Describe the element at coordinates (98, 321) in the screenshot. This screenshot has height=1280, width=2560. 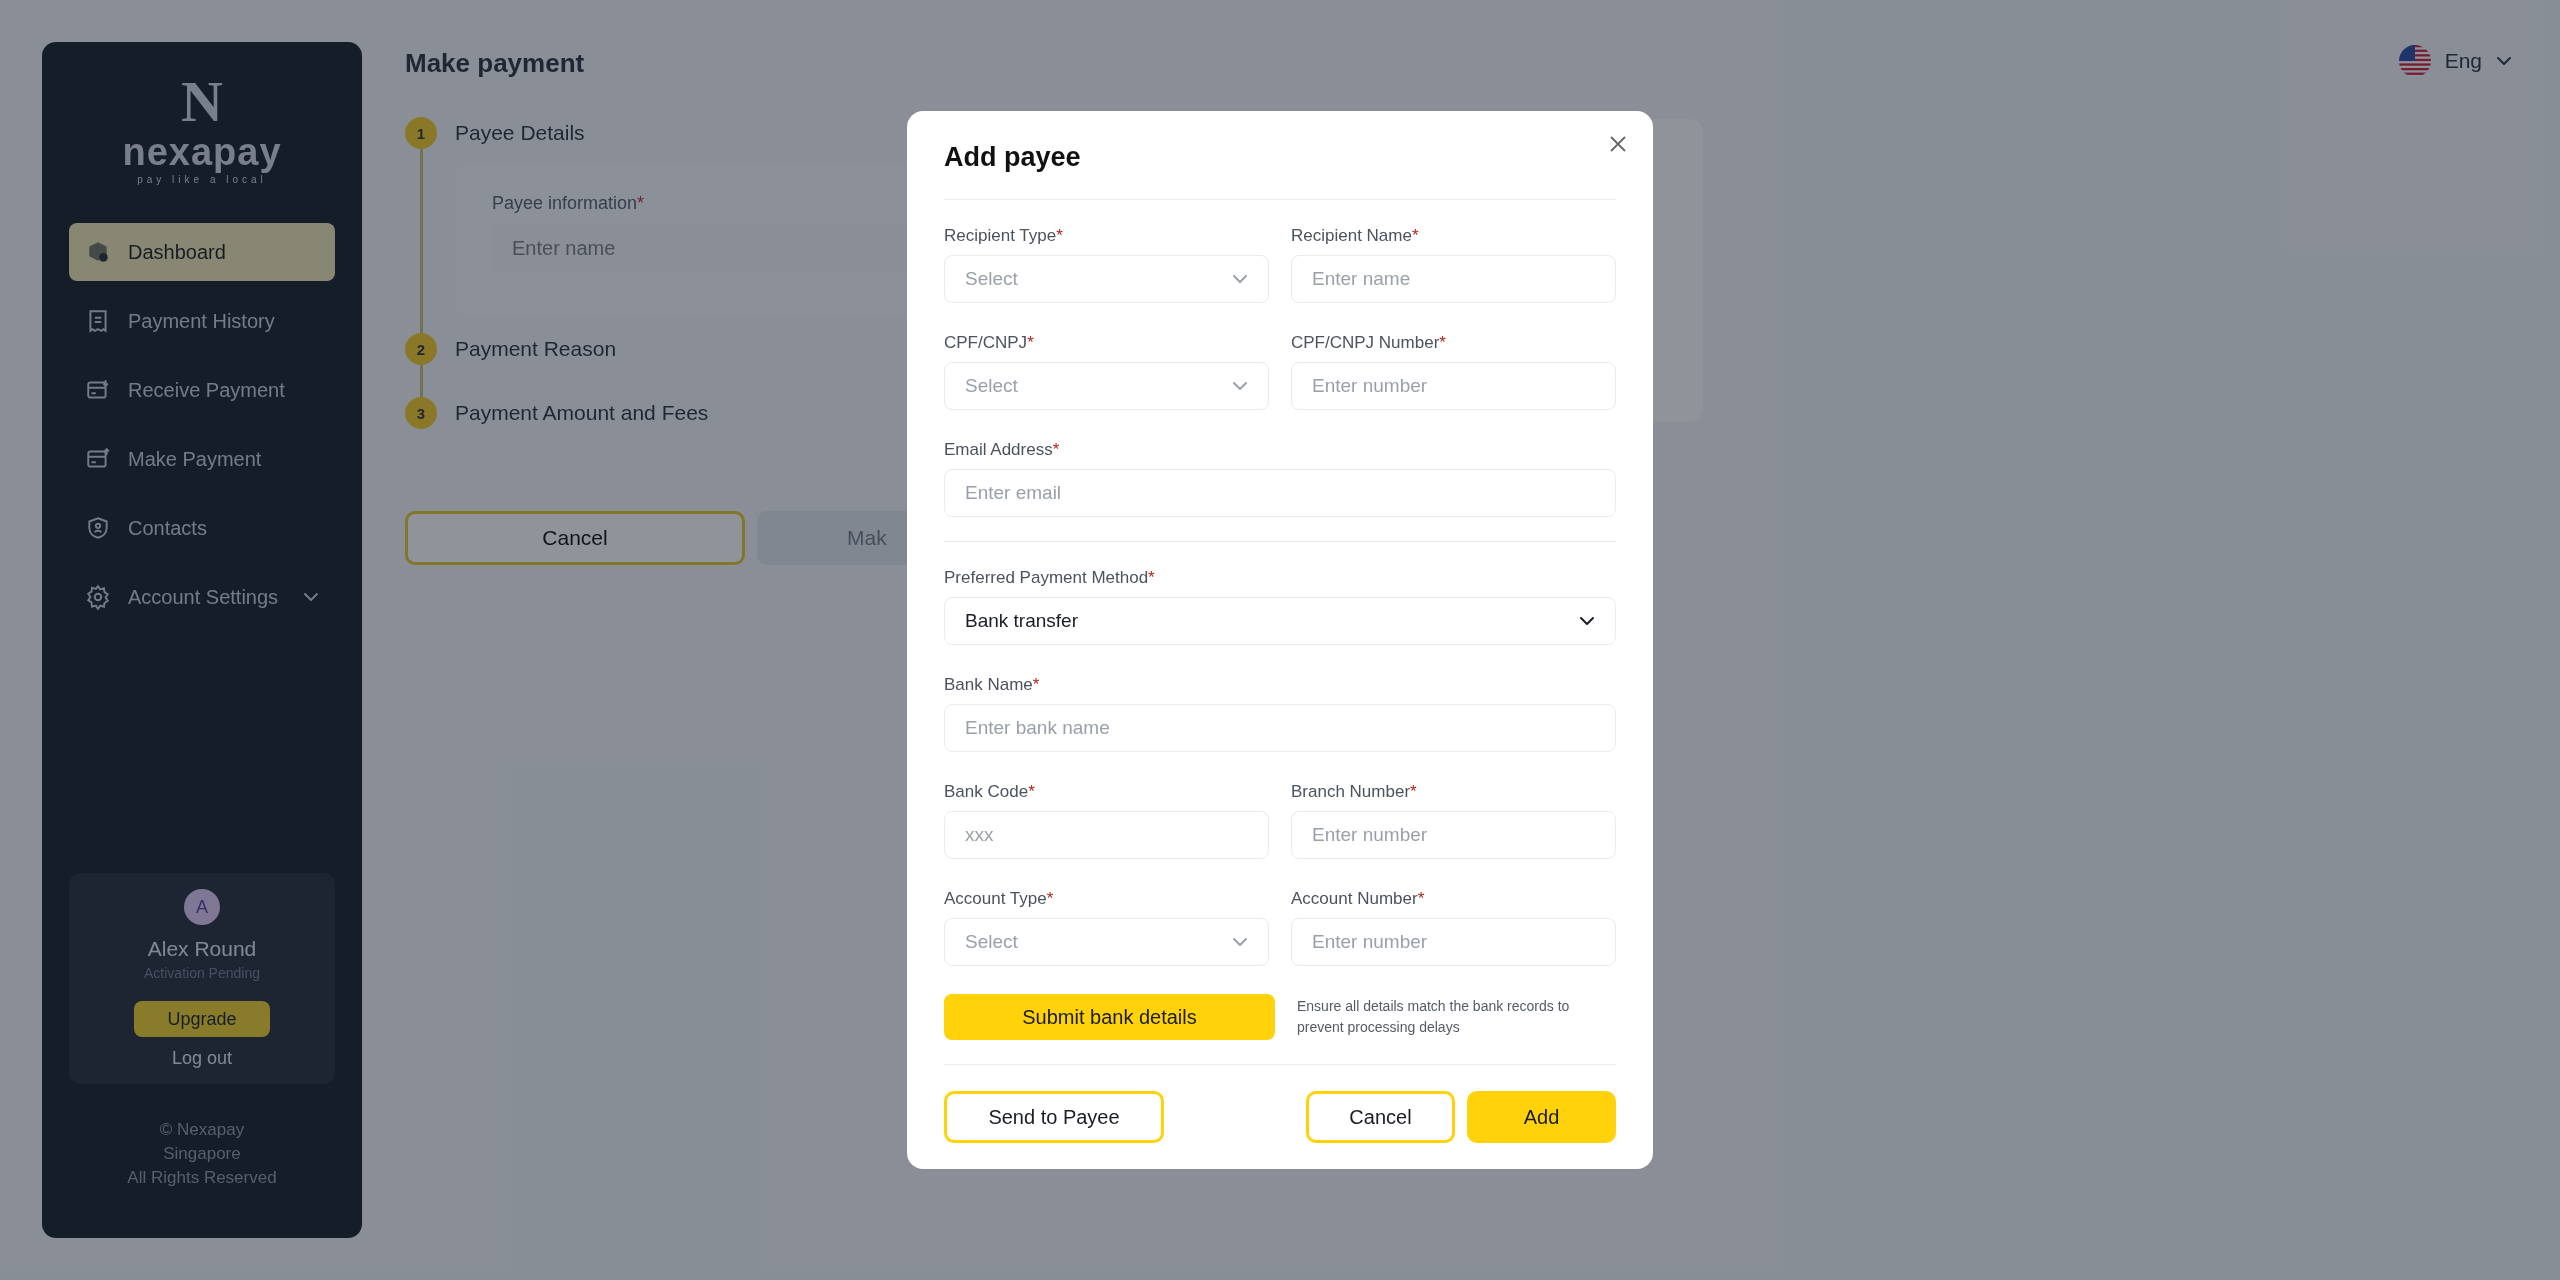
I see `receipt-icon` at that location.